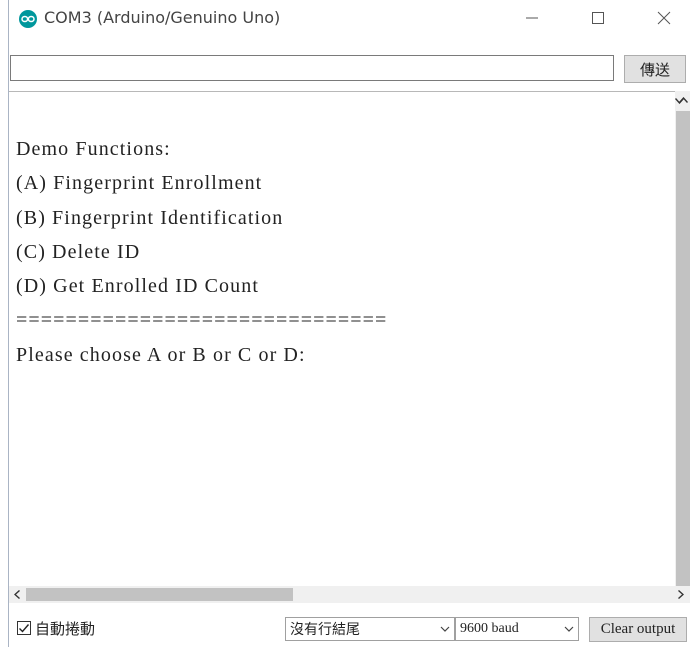 The height and width of the screenshot is (647, 690). I want to click on close-icon, so click(664, 18).